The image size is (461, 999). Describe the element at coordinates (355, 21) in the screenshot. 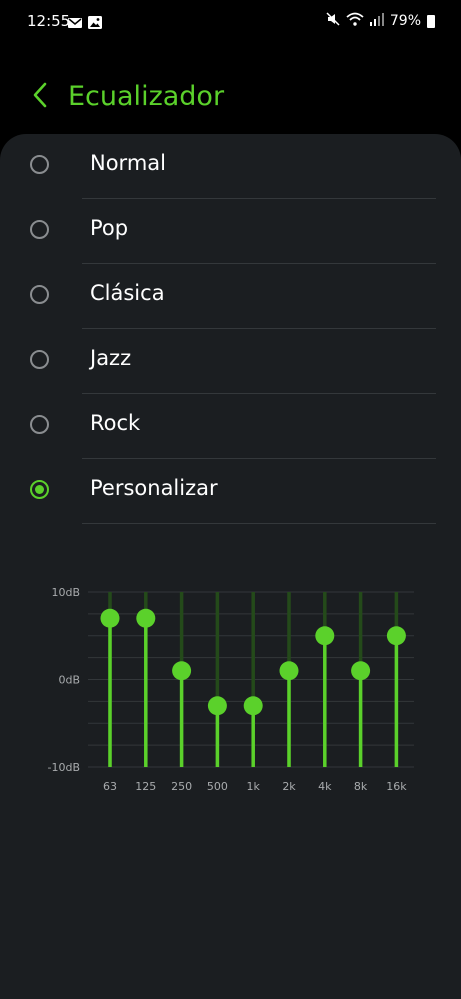

I see `wifi-icon` at that location.